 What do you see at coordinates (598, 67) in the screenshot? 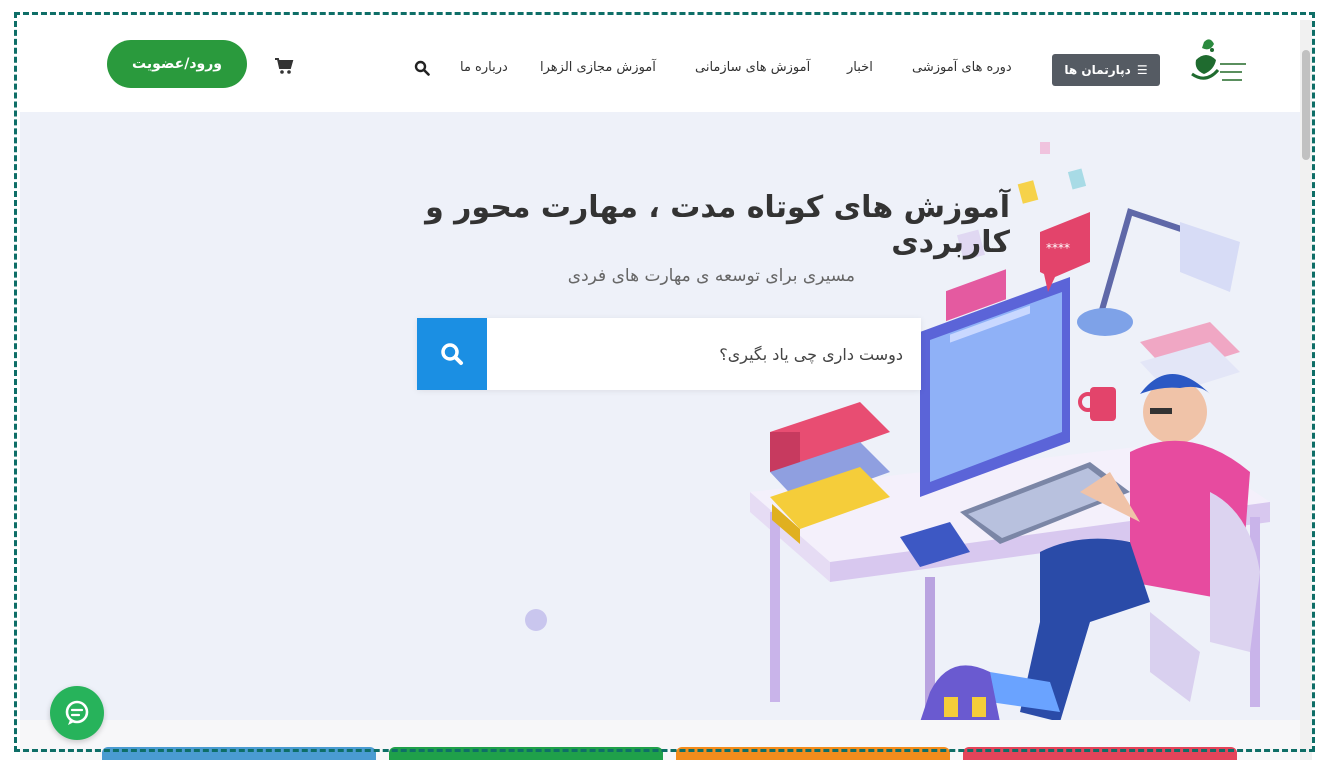
I see `nav-alzahra-virtual: آموزش مجازی الزهرا` at bounding box center [598, 67].